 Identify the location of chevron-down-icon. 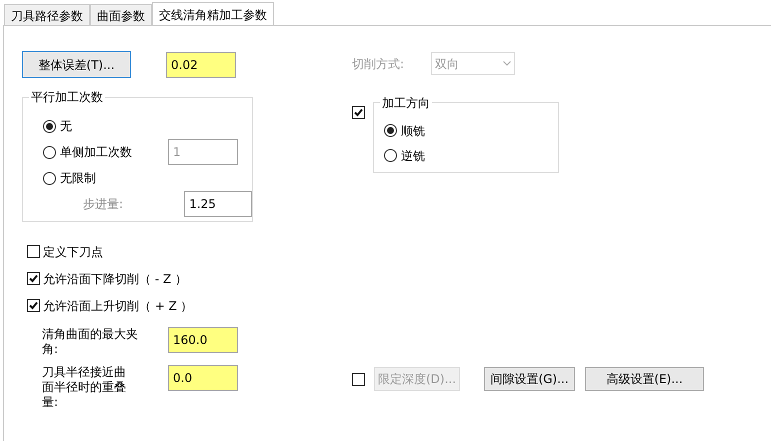
(507, 63).